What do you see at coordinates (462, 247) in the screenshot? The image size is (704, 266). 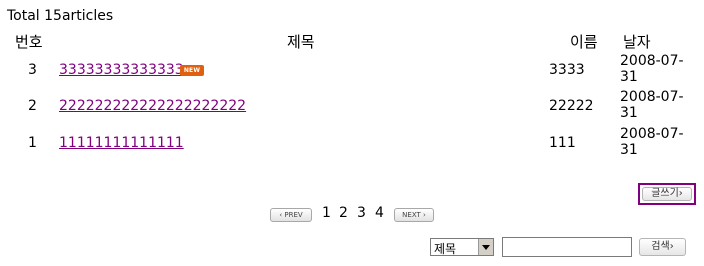 I see `search-field-select: 제목` at bounding box center [462, 247].